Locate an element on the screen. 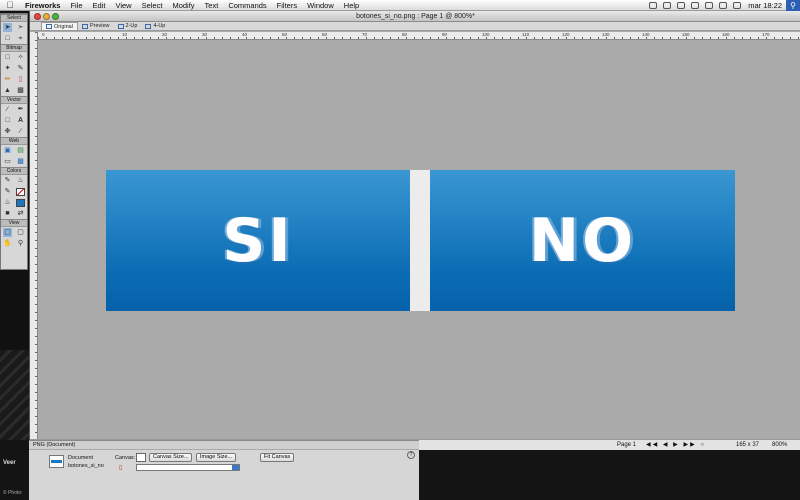 The width and height of the screenshot is (800, 500). eraser-icon: ▯ is located at coordinates (121, 468).